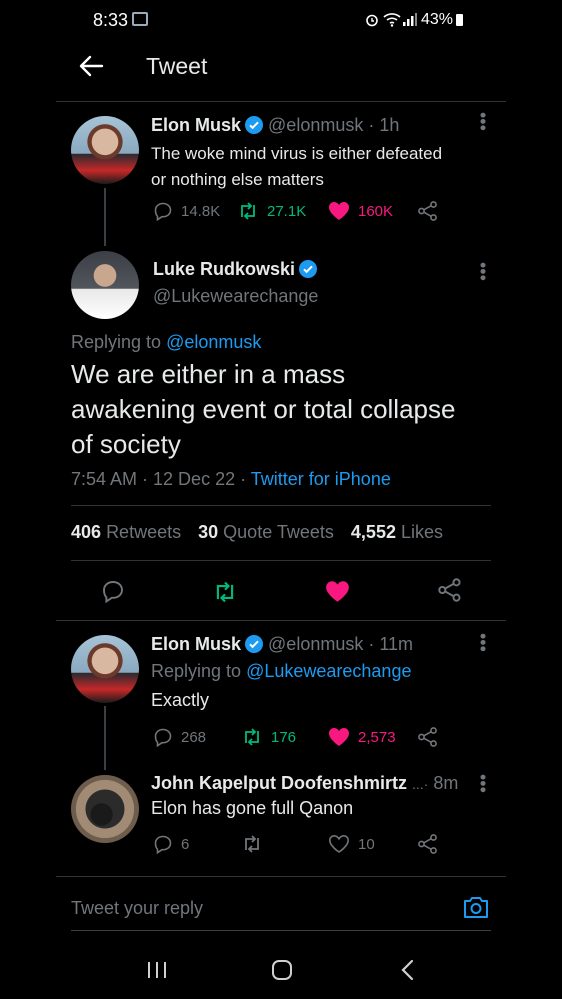 Image resolution: width=562 pixels, height=999 pixels. What do you see at coordinates (105, 285) in the screenshot?
I see `avatar-luke-rudkowski` at bounding box center [105, 285].